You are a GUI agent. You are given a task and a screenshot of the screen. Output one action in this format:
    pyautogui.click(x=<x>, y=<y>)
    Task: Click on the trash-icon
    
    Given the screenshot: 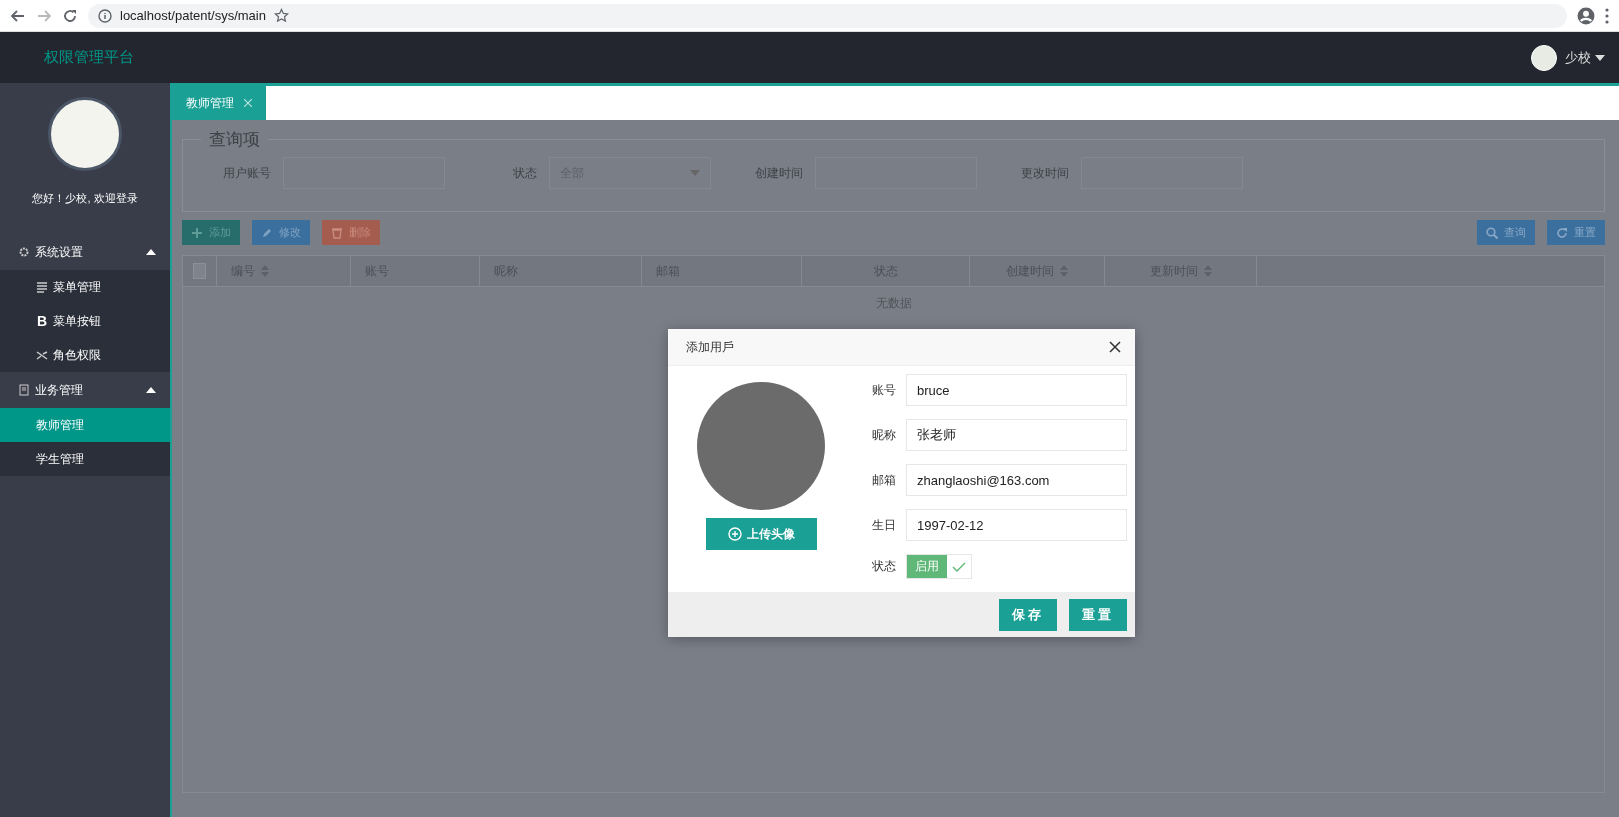 What is the action you would take?
    pyautogui.click(x=337, y=232)
    